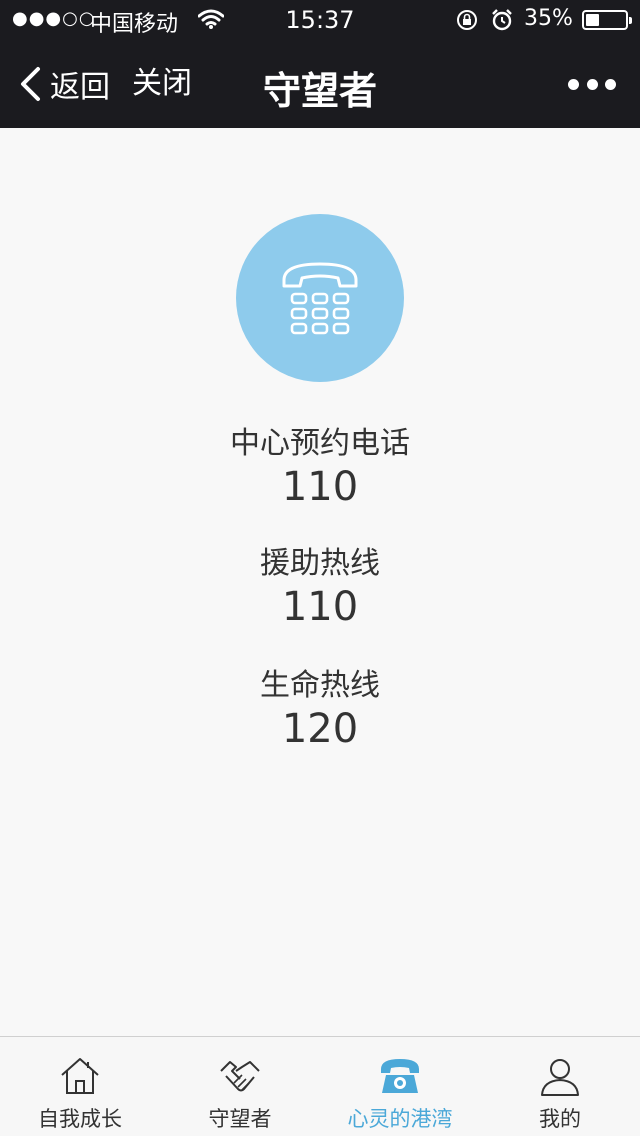  What do you see at coordinates (560, 1119) in the screenshot?
I see `tab-label: 我的` at bounding box center [560, 1119].